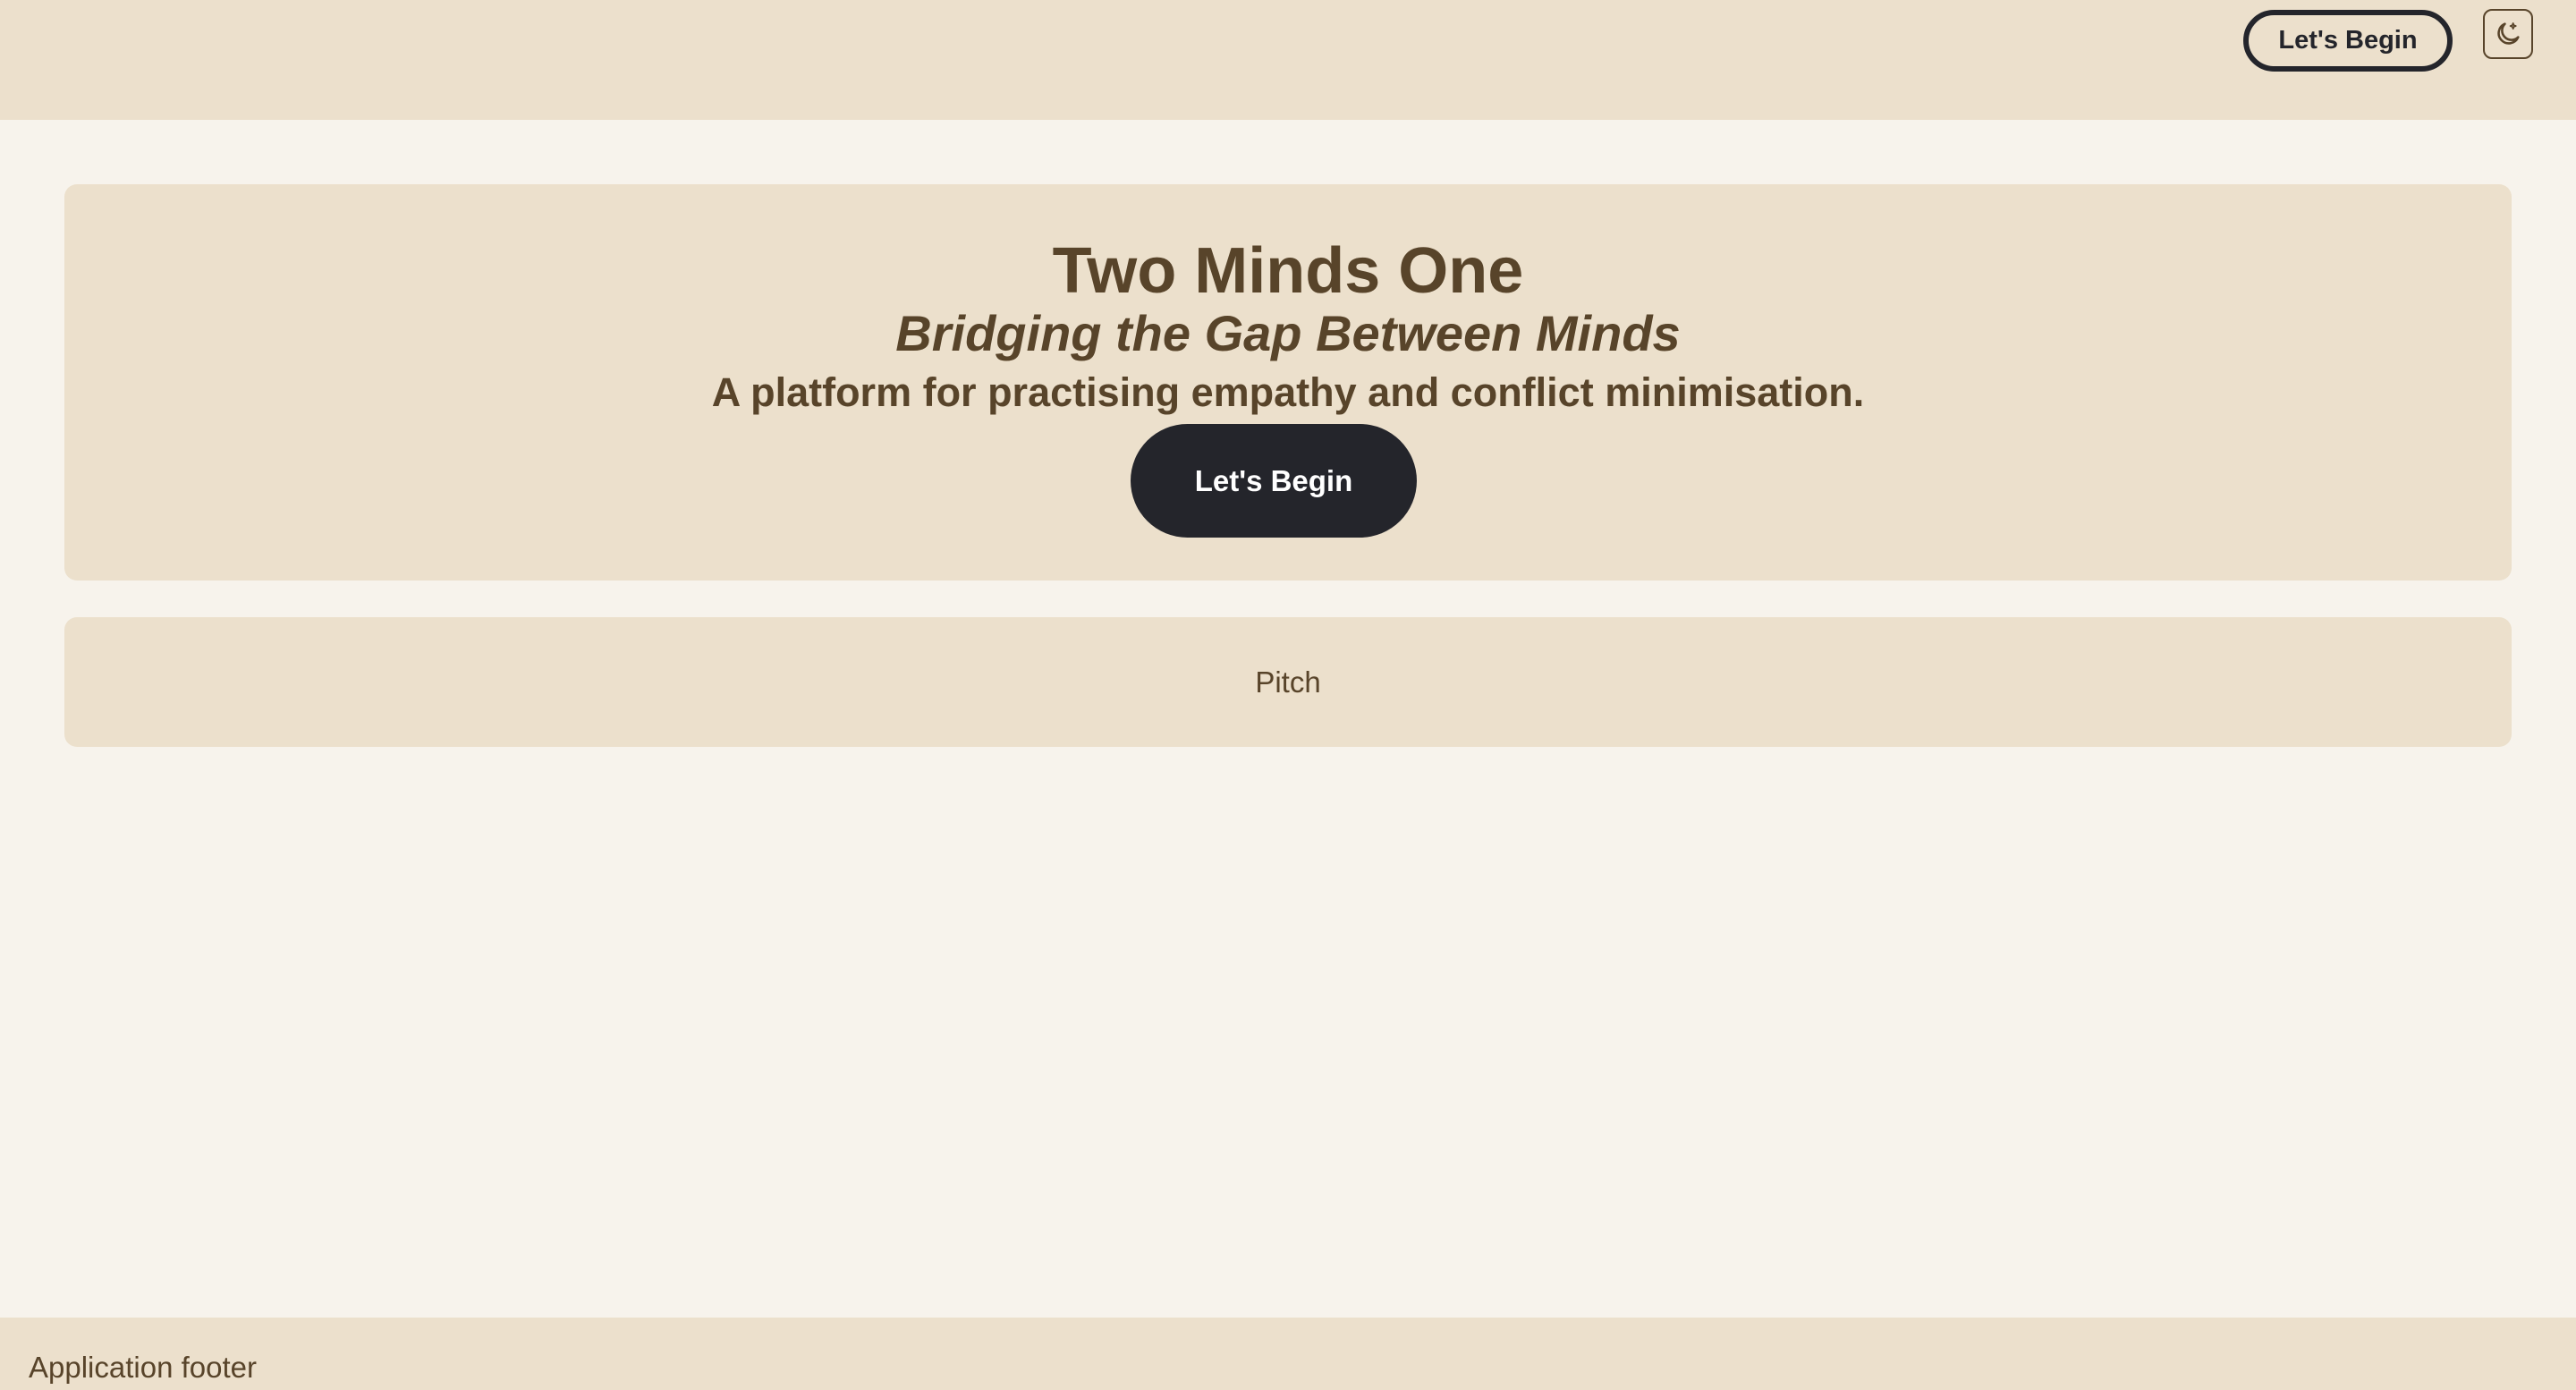 The width and height of the screenshot is (2576, 1390). Describe the element at coordinates (1274, 481) in the screenshot. I see `hero-lets-begin-button: Let's Begin` at that location.